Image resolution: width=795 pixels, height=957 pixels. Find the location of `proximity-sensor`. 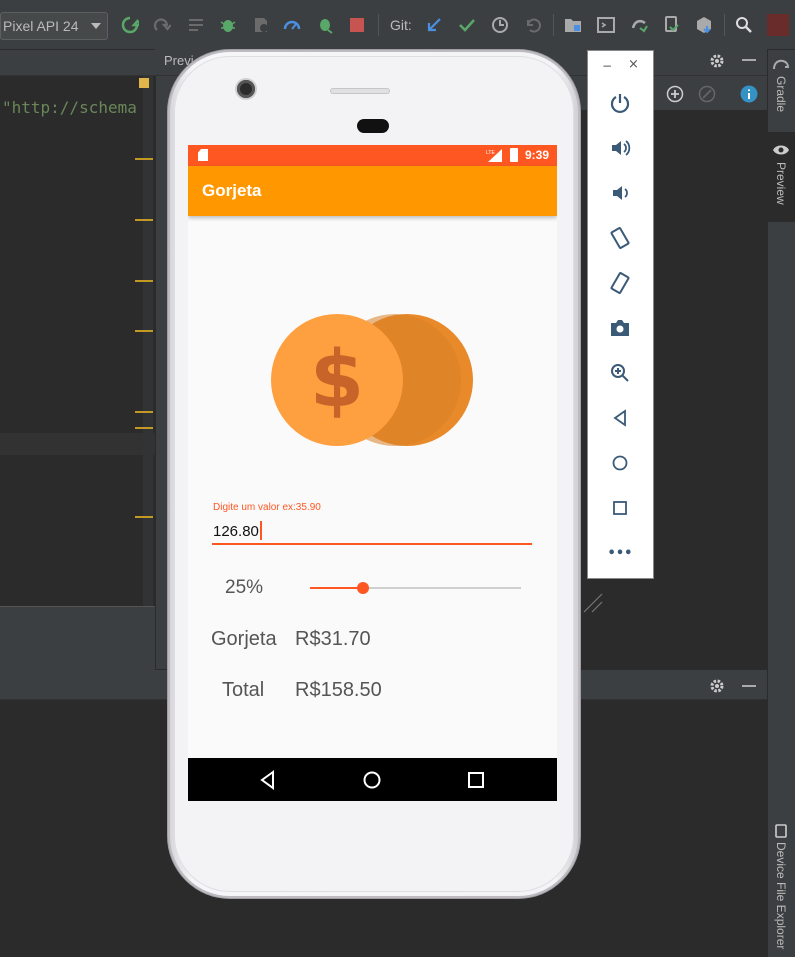

proximity-sensor is located at coordinates (373, 126).